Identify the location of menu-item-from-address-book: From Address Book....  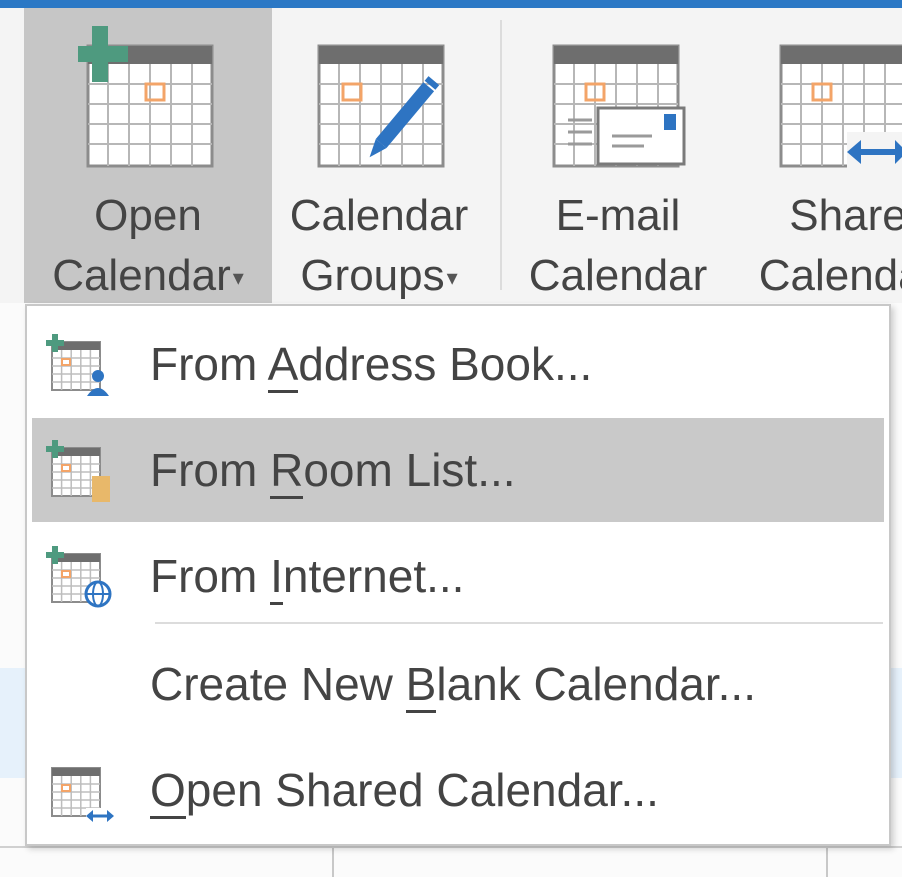
(458, 364).